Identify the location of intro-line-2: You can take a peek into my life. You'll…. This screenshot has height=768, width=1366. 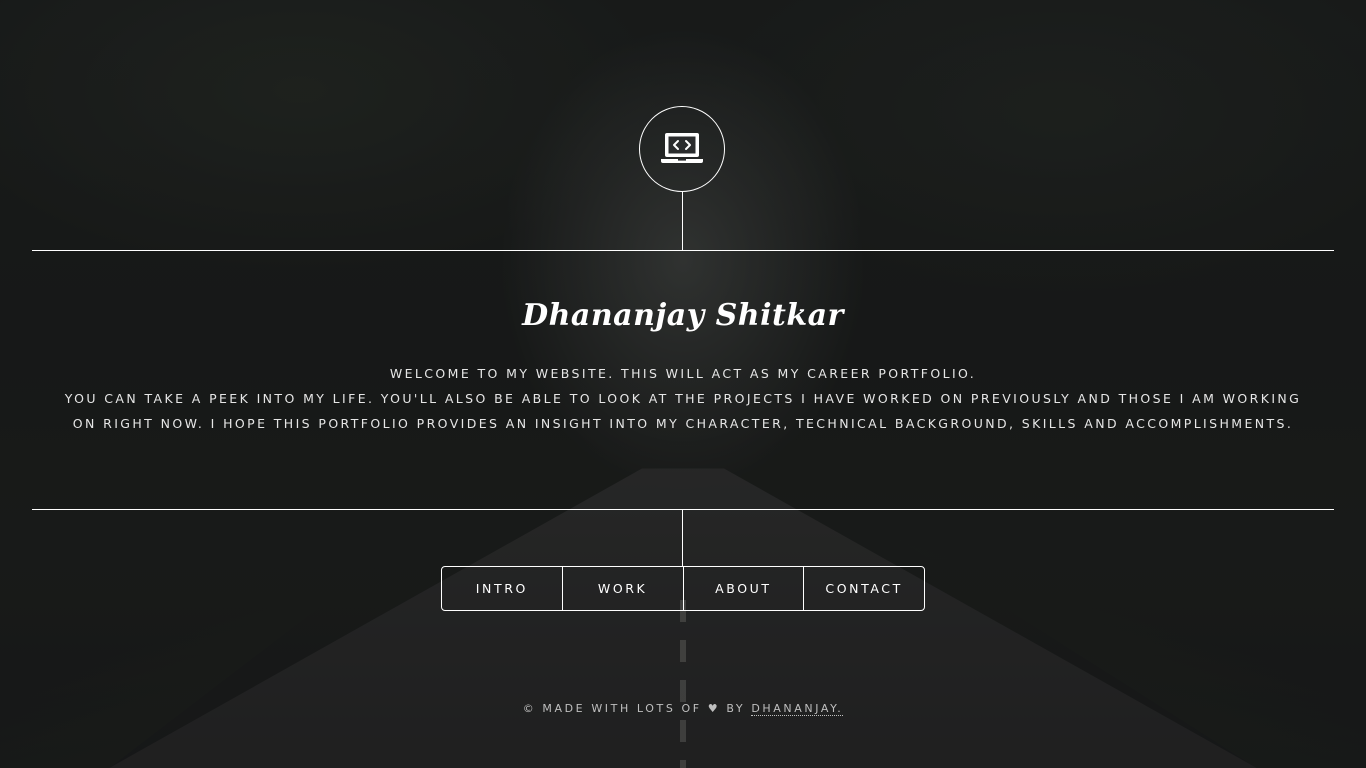
(683, 411).